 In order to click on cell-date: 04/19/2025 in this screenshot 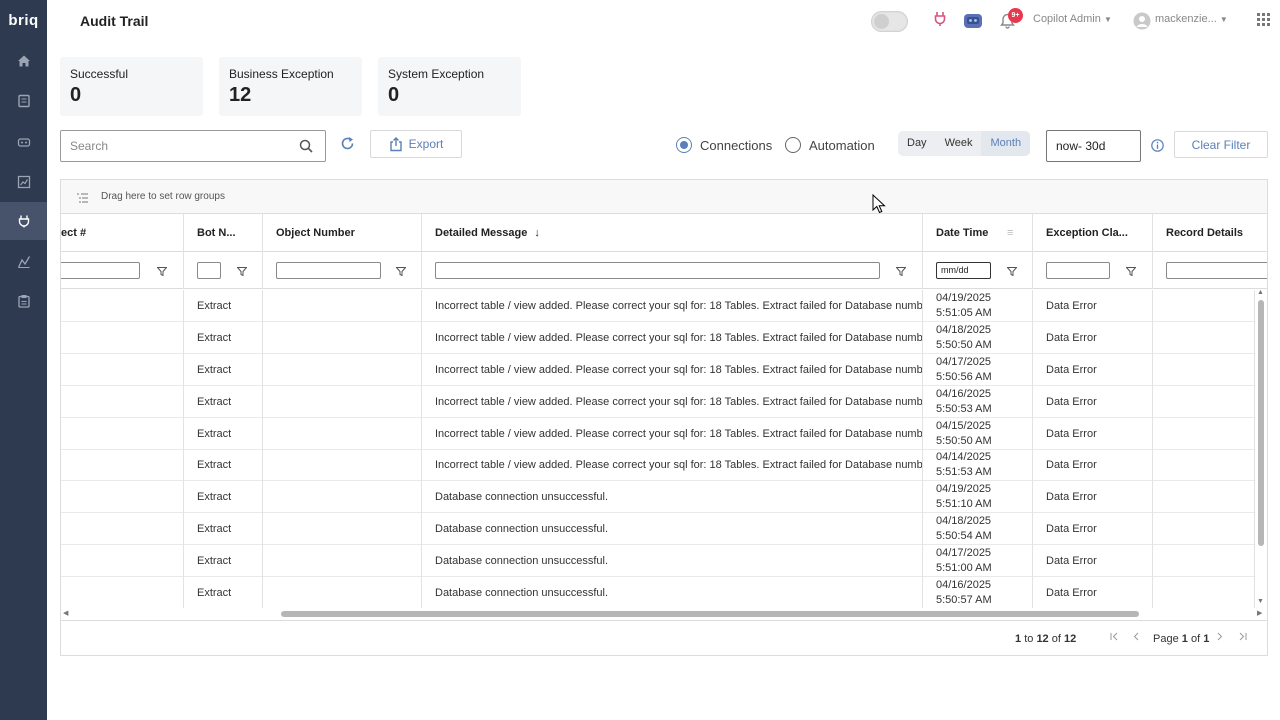, I will do `click(964, 298)`.